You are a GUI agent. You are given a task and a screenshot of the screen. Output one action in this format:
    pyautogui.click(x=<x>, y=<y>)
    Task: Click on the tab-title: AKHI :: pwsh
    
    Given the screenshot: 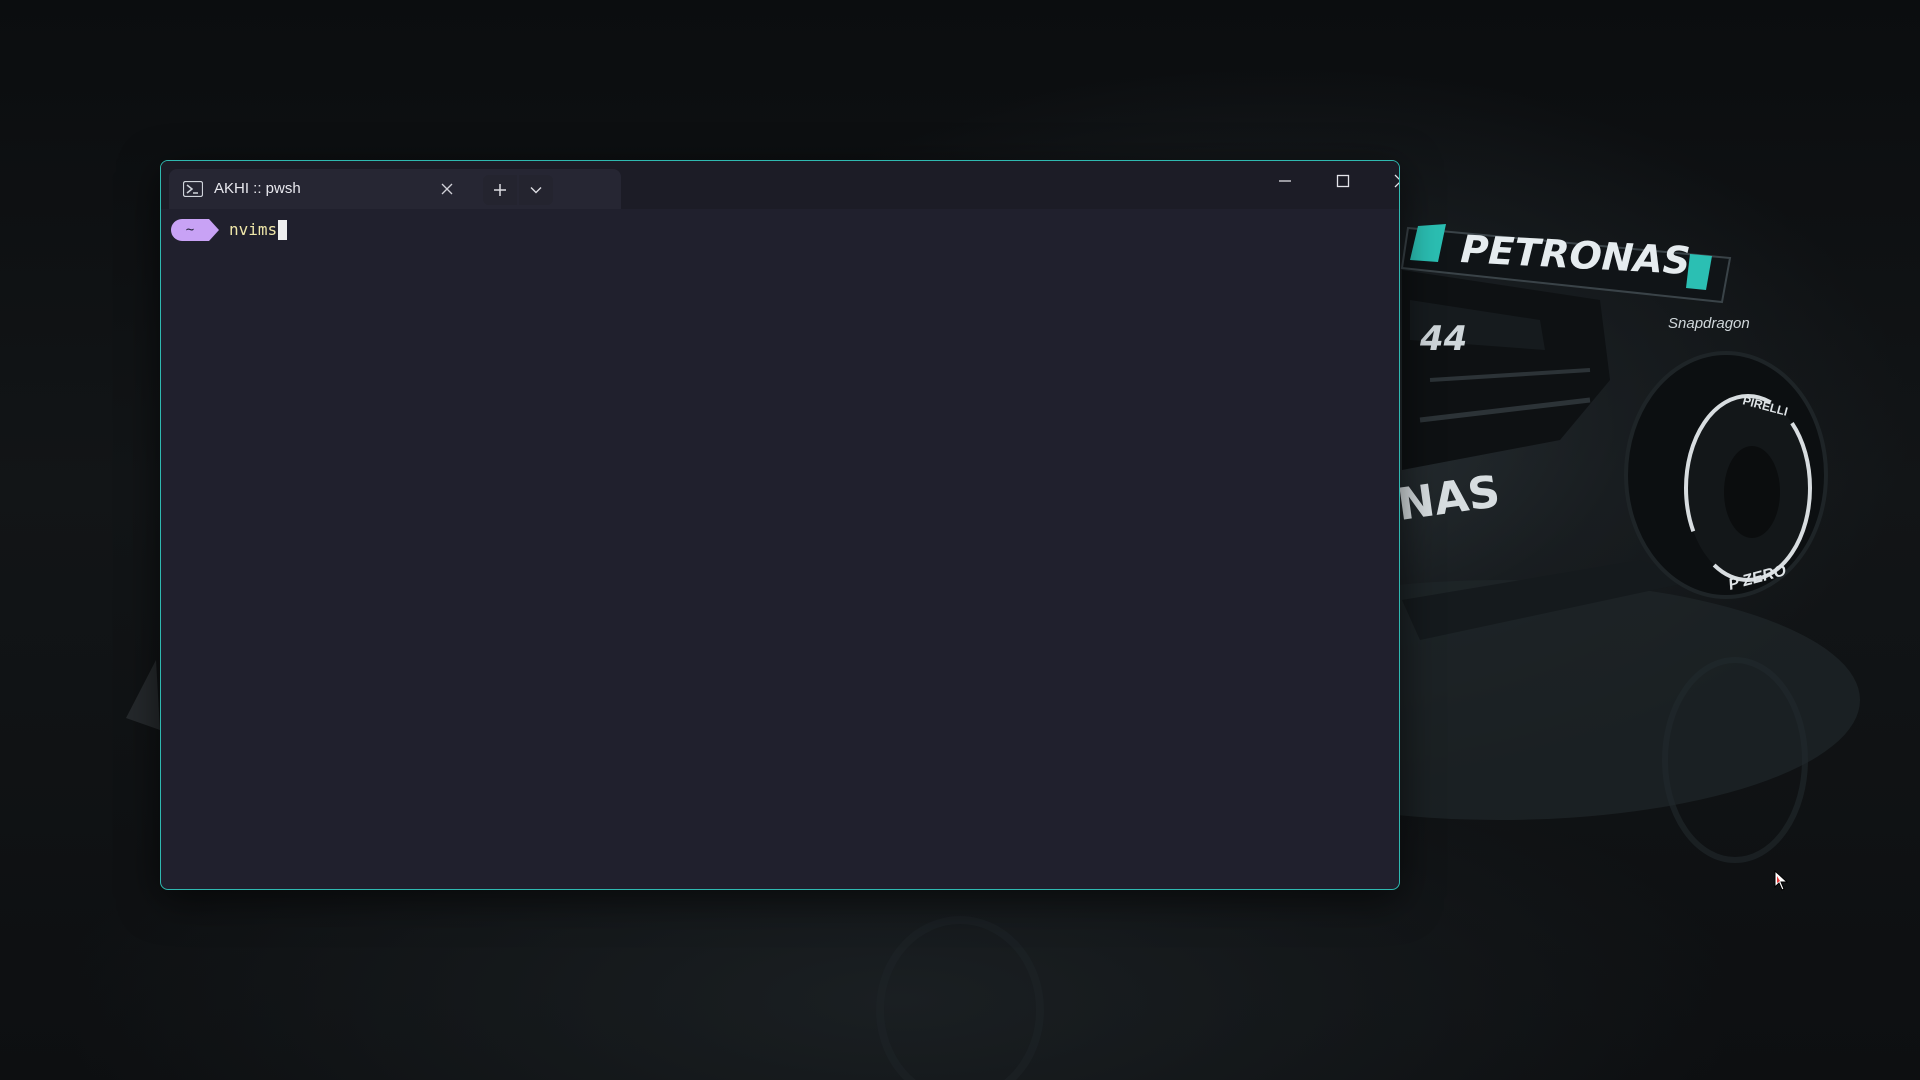 What is the action you would take?
    pyautogui.click(x=257, y=188)
    